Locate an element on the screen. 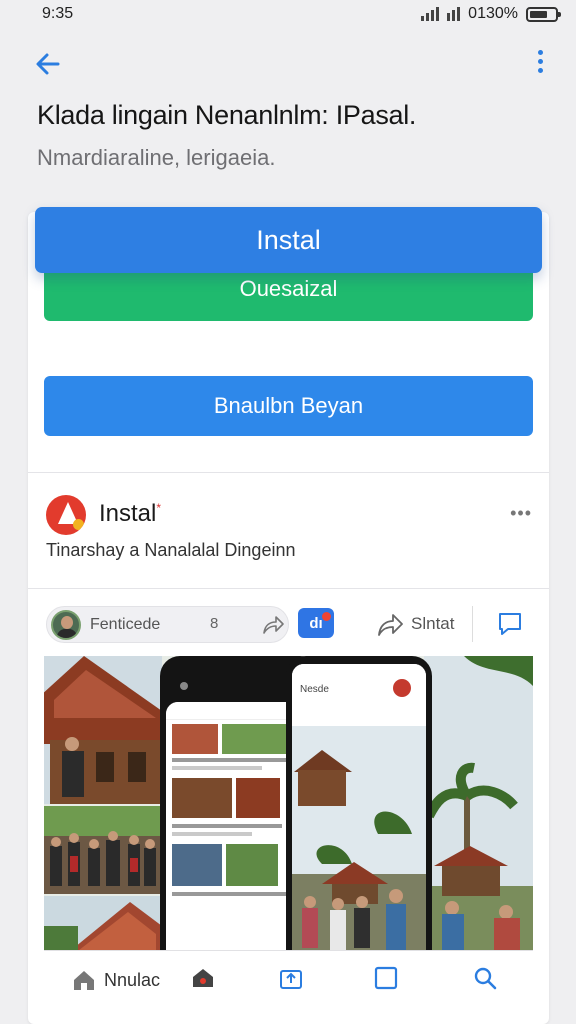 The width and height of the screenshot is (576, 1024). share-icon is located at coordinates (390, 625).